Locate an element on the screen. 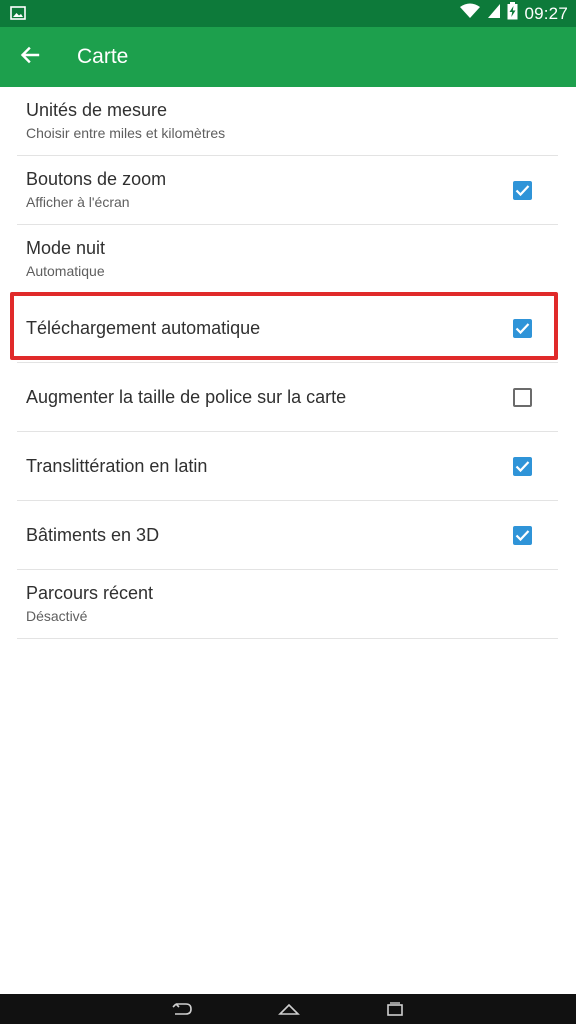  nav-home-icon is located at coordinates (289, 1009).